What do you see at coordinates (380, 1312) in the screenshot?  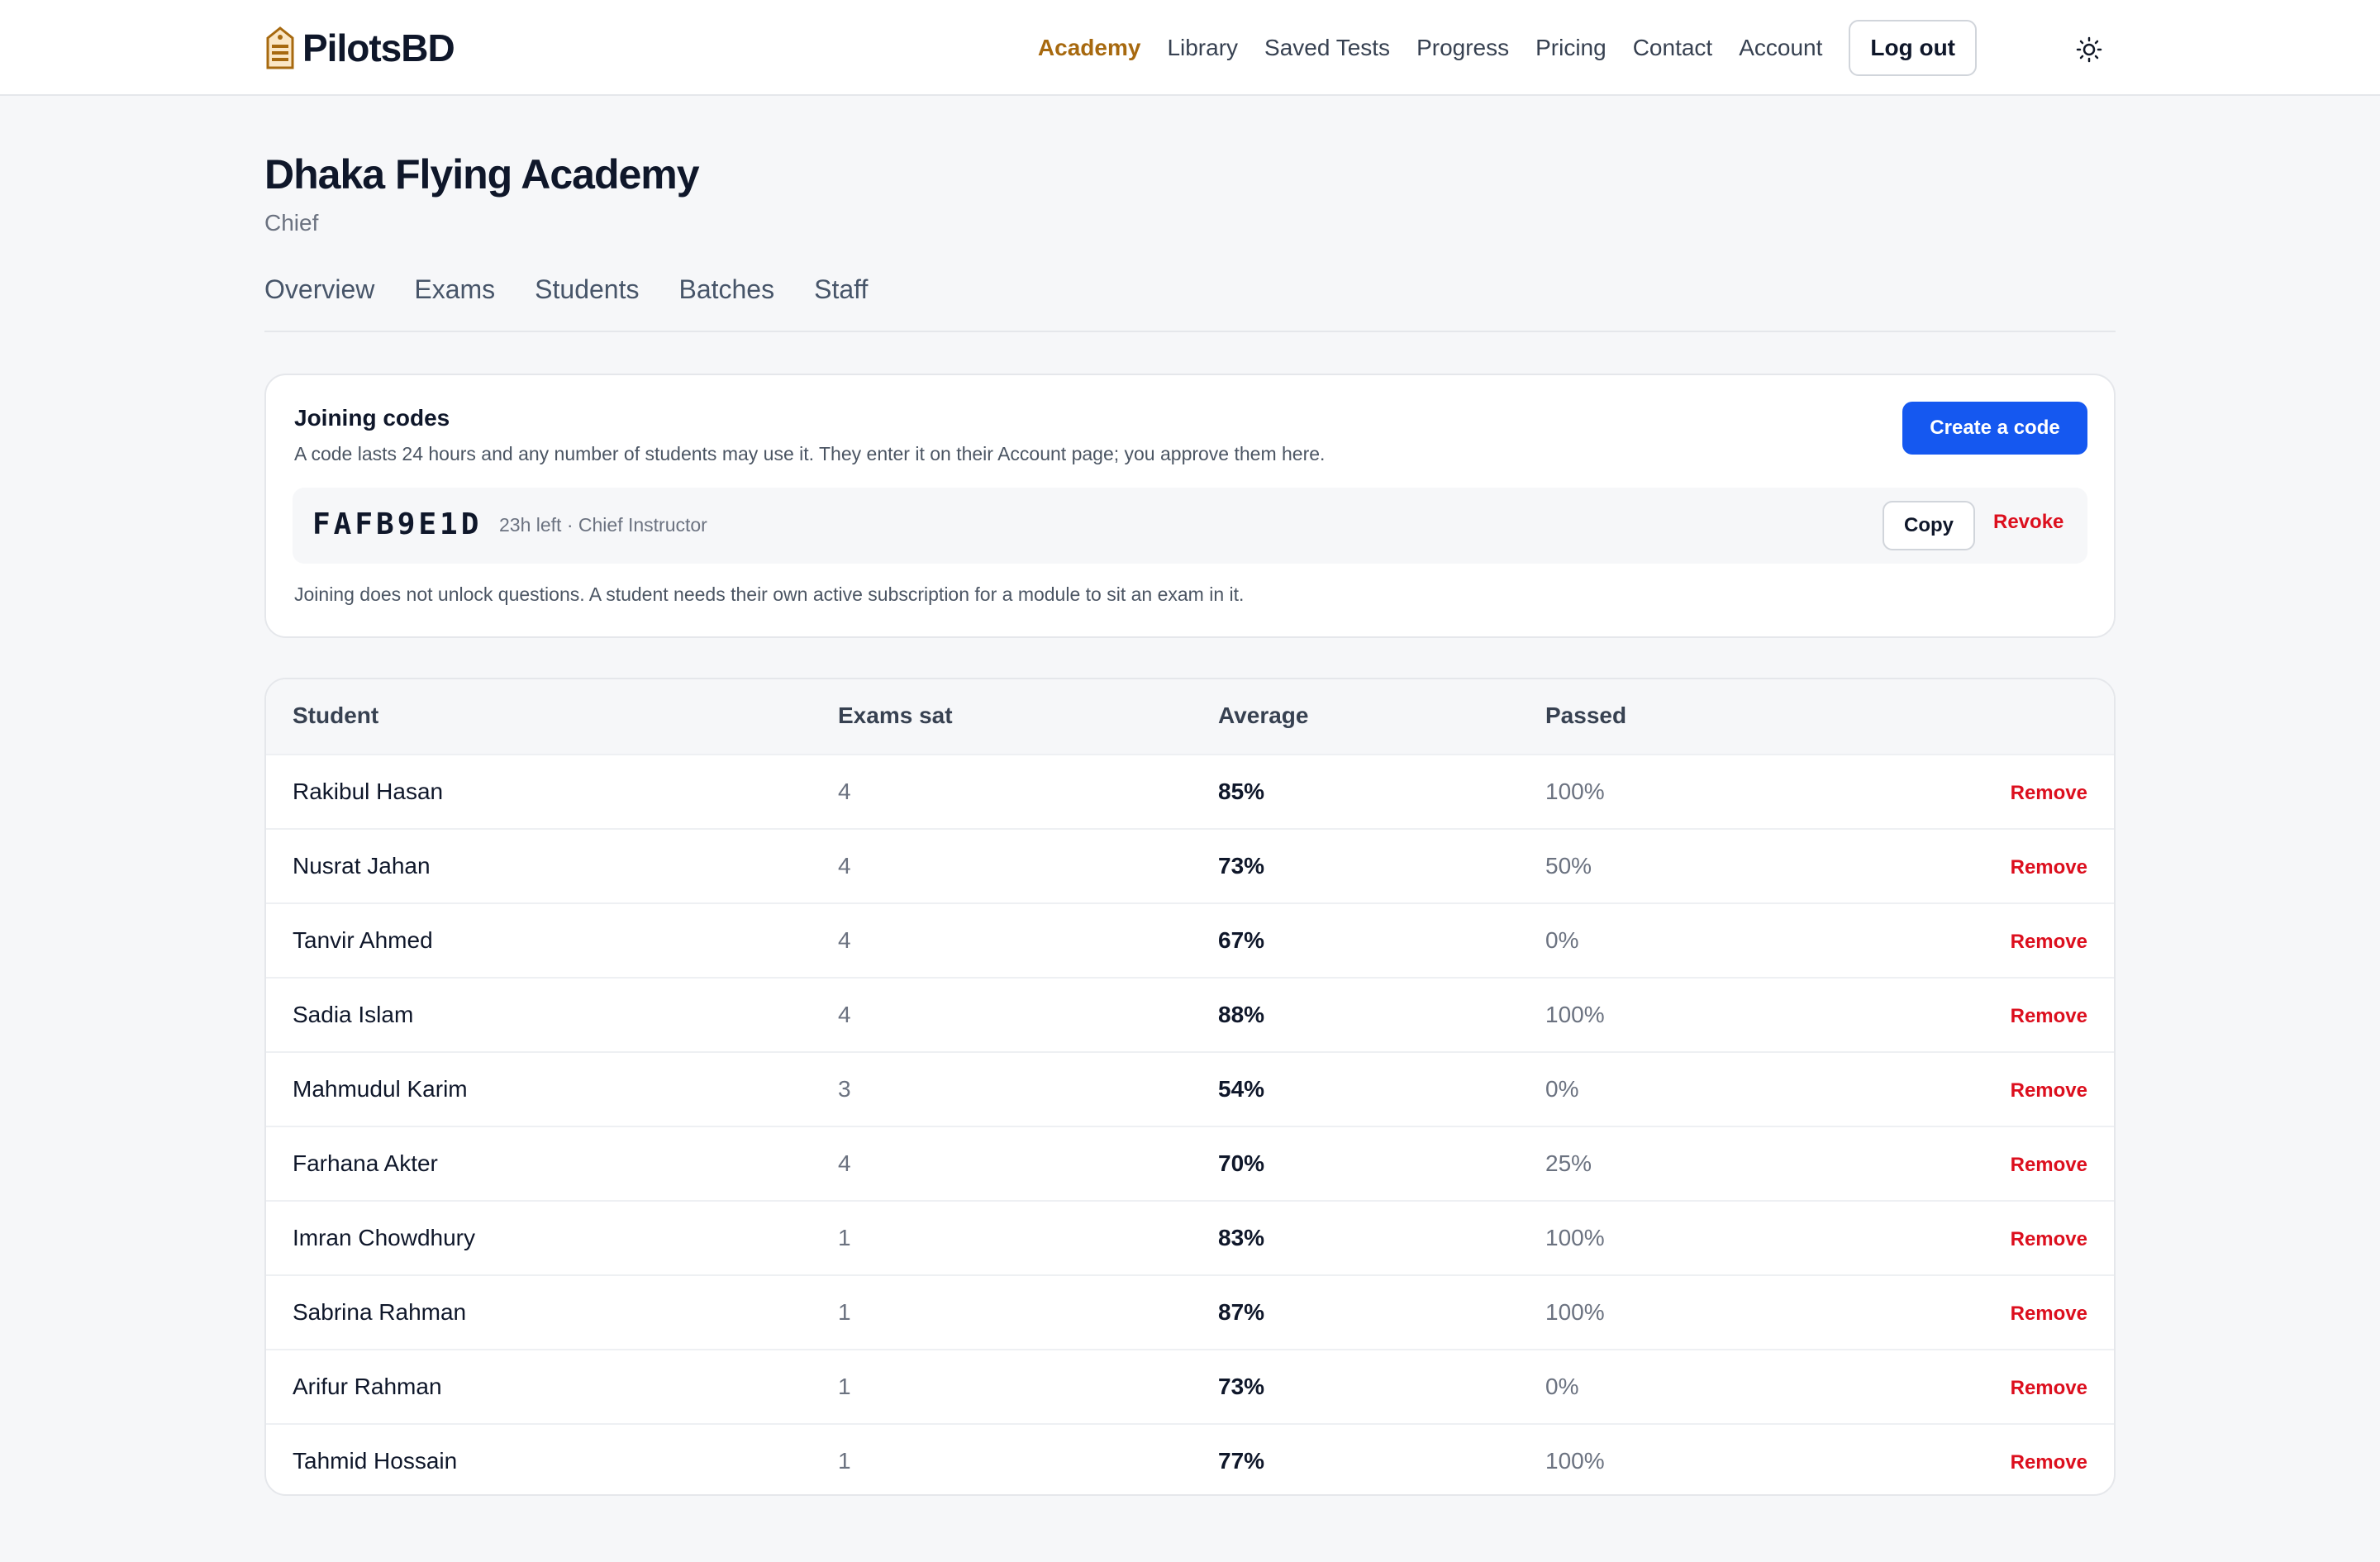 I see `student-name: Sabrina Rahman` at bounding box center [380, 1312].